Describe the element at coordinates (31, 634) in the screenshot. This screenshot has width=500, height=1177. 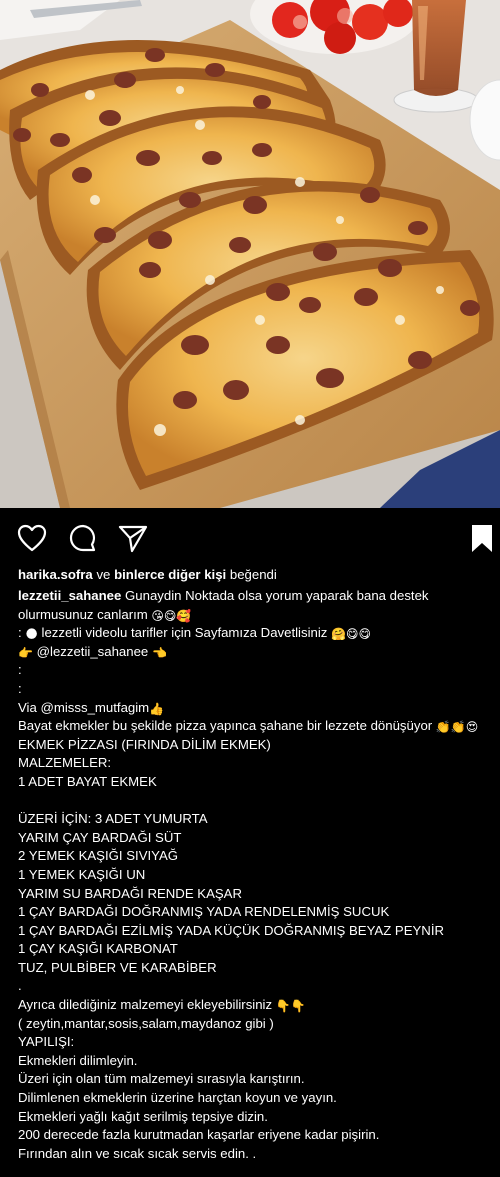
I see `emoji: 🌑` at that location.